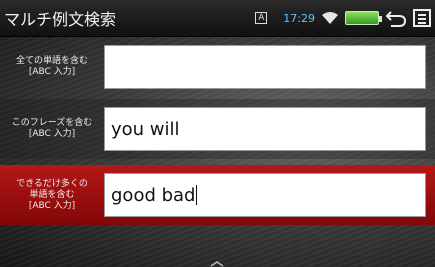 The image size is (435, 267). What do you see at coordinates (265, 195) in the screenshot?
I see `any-words-input: good bad` at bounding box center [265, 195].